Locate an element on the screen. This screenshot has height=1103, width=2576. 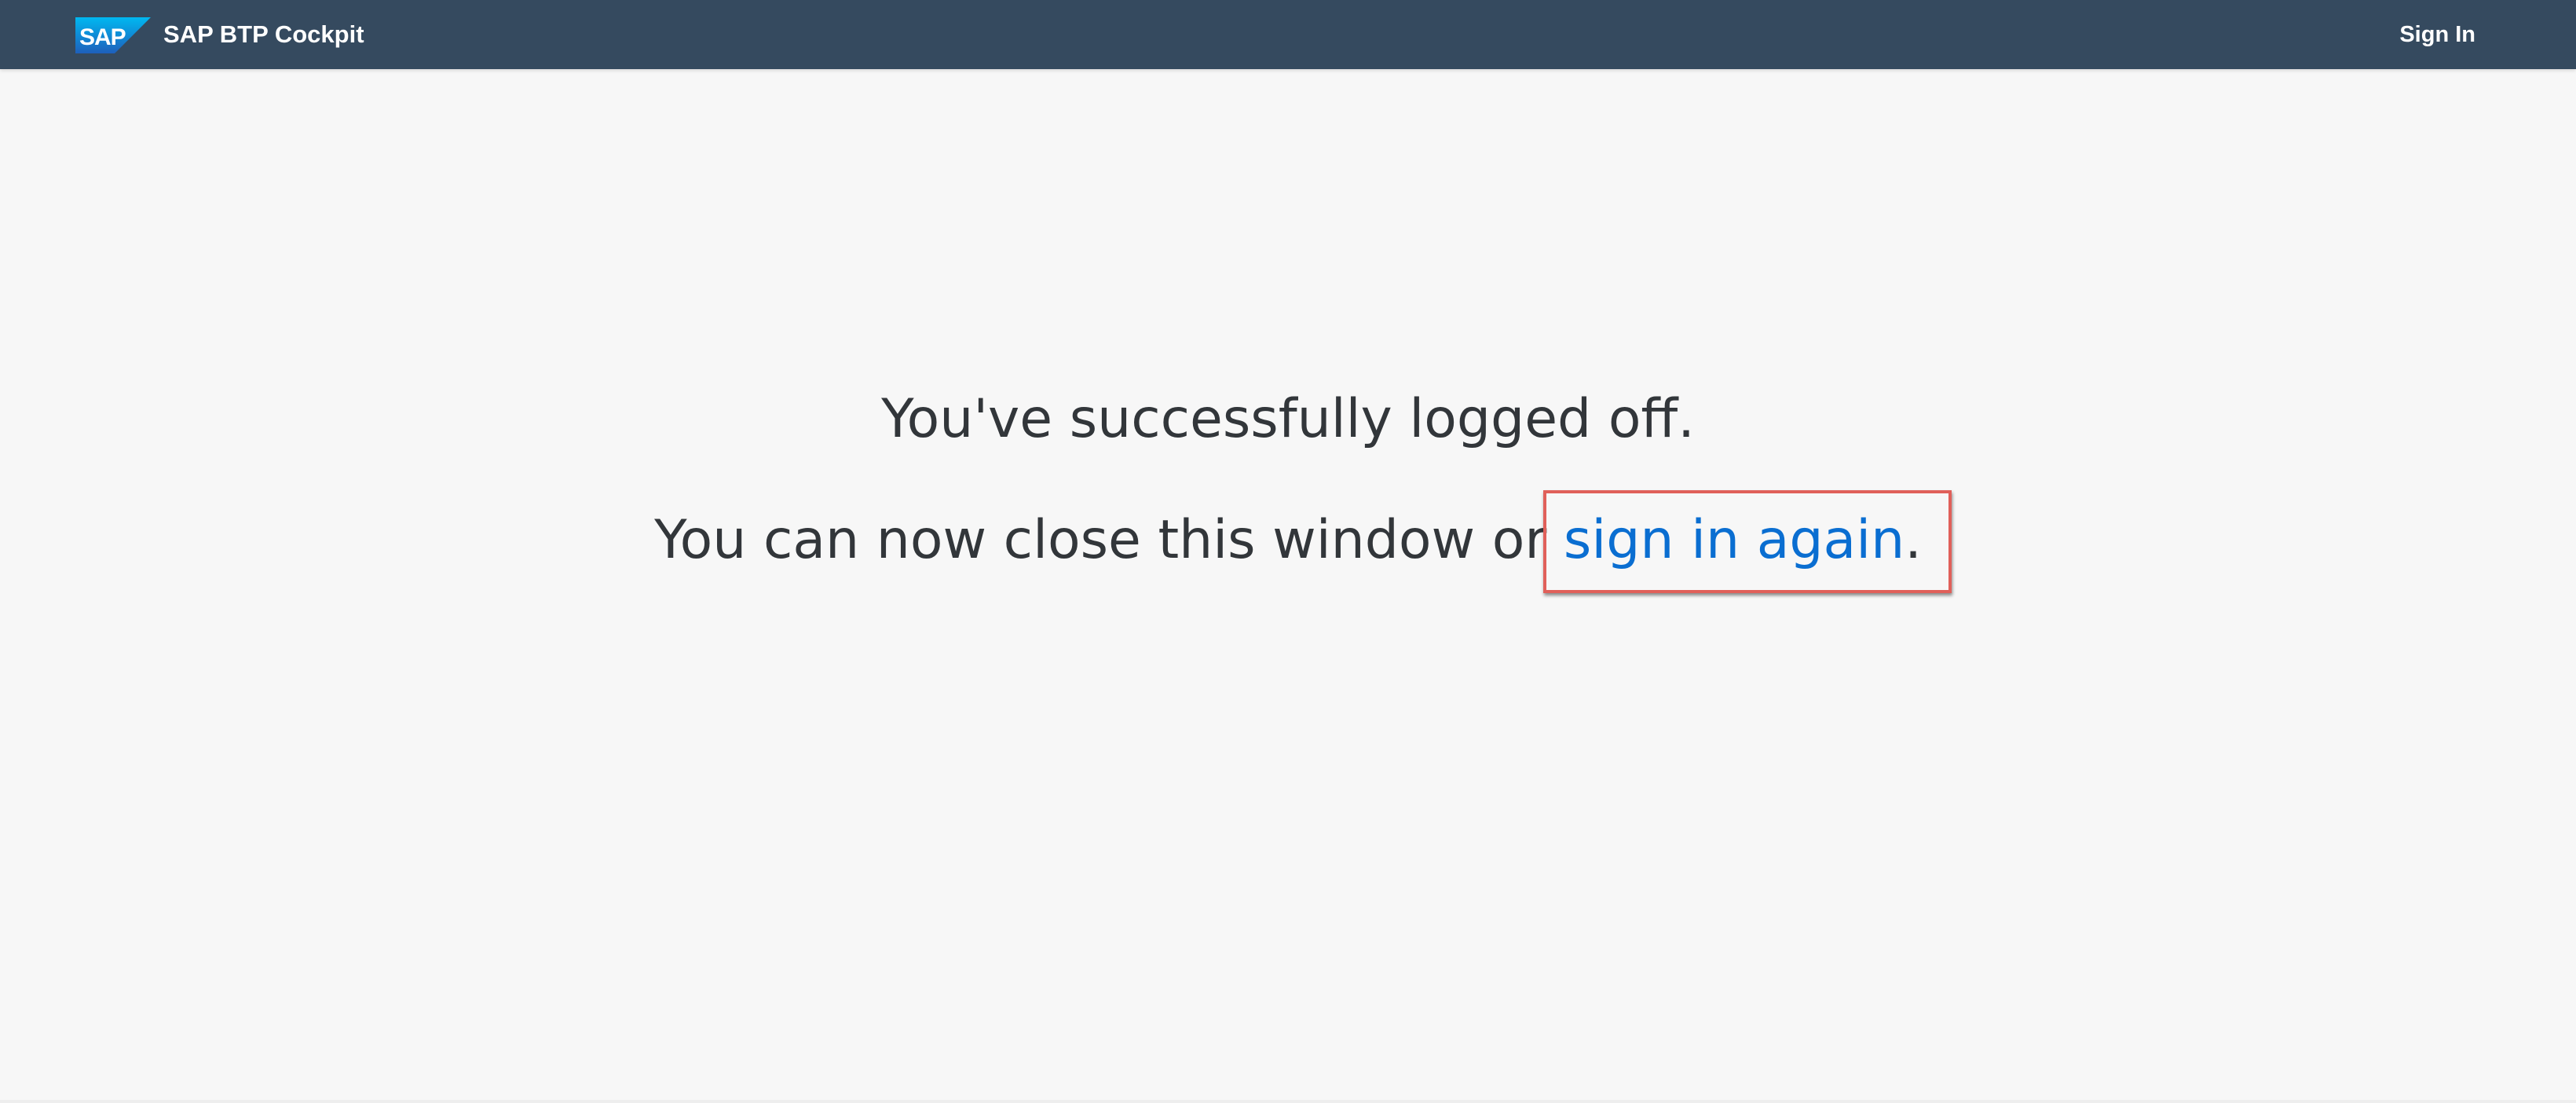
bottom-edge-divider is located at coordinates (1288, 1101).